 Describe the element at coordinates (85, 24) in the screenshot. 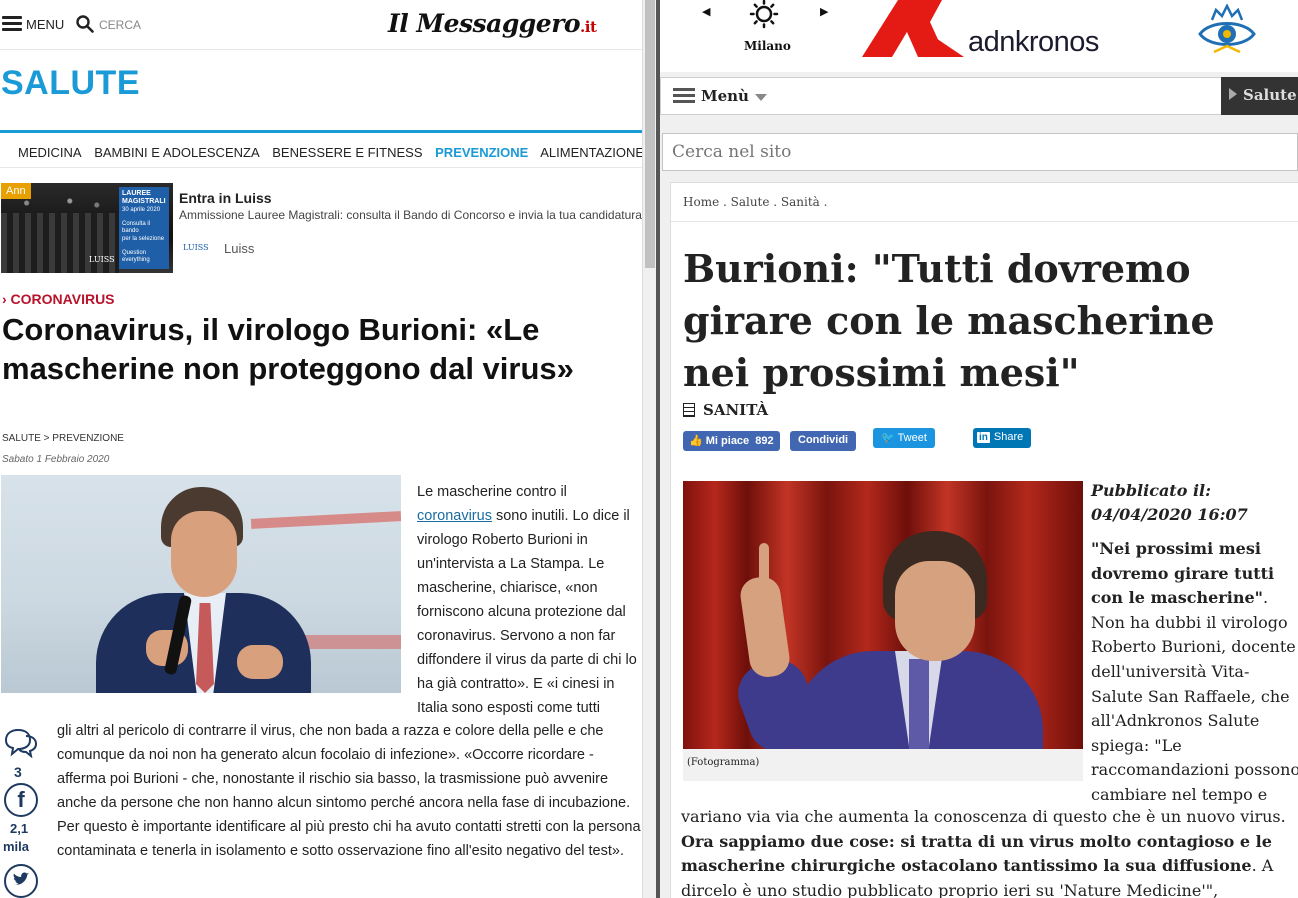

I see `search-icon` at that location.